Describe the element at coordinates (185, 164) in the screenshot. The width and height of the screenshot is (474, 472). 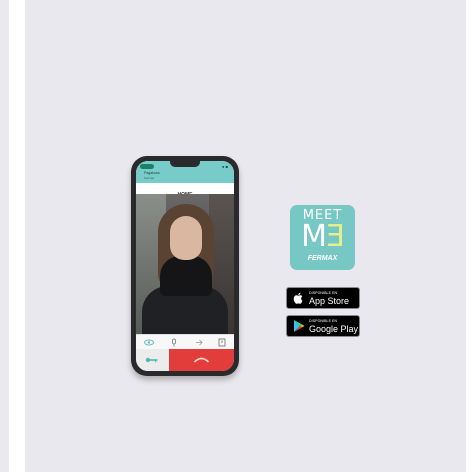
I see `phone-notch` at that location.